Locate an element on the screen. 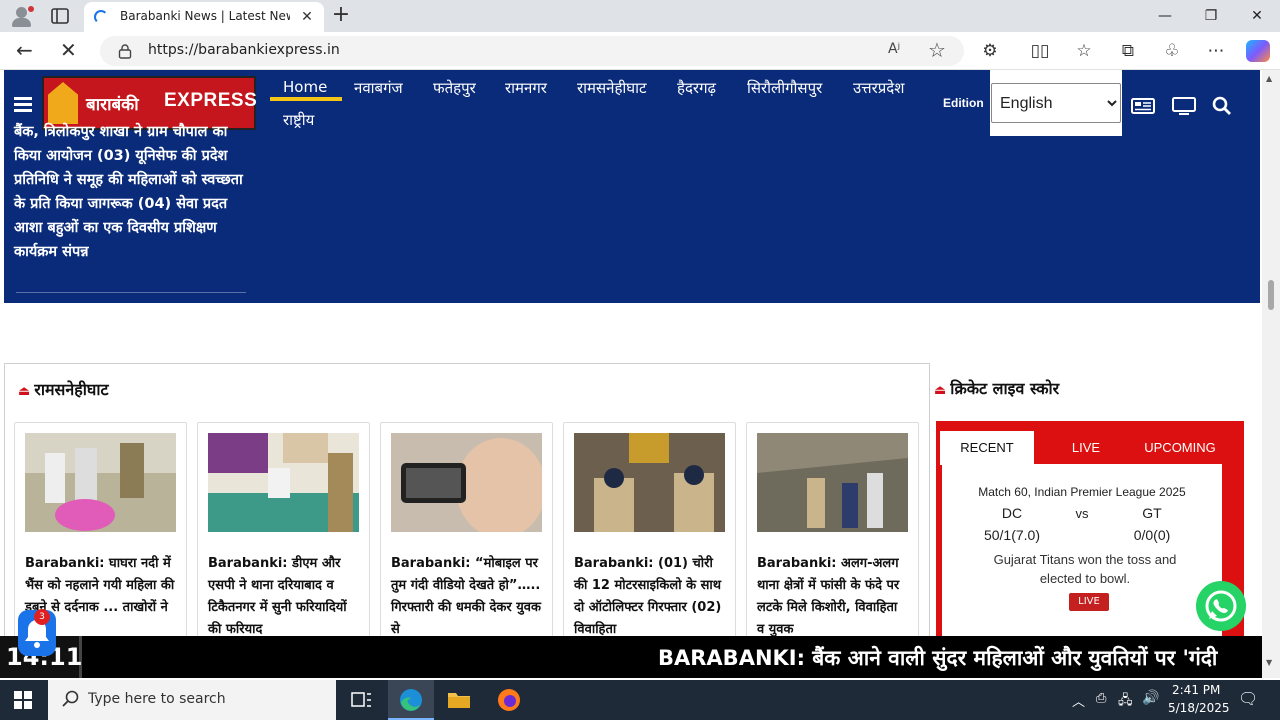  extensions-icon: ⚙ is located at coordinates (990, 51).